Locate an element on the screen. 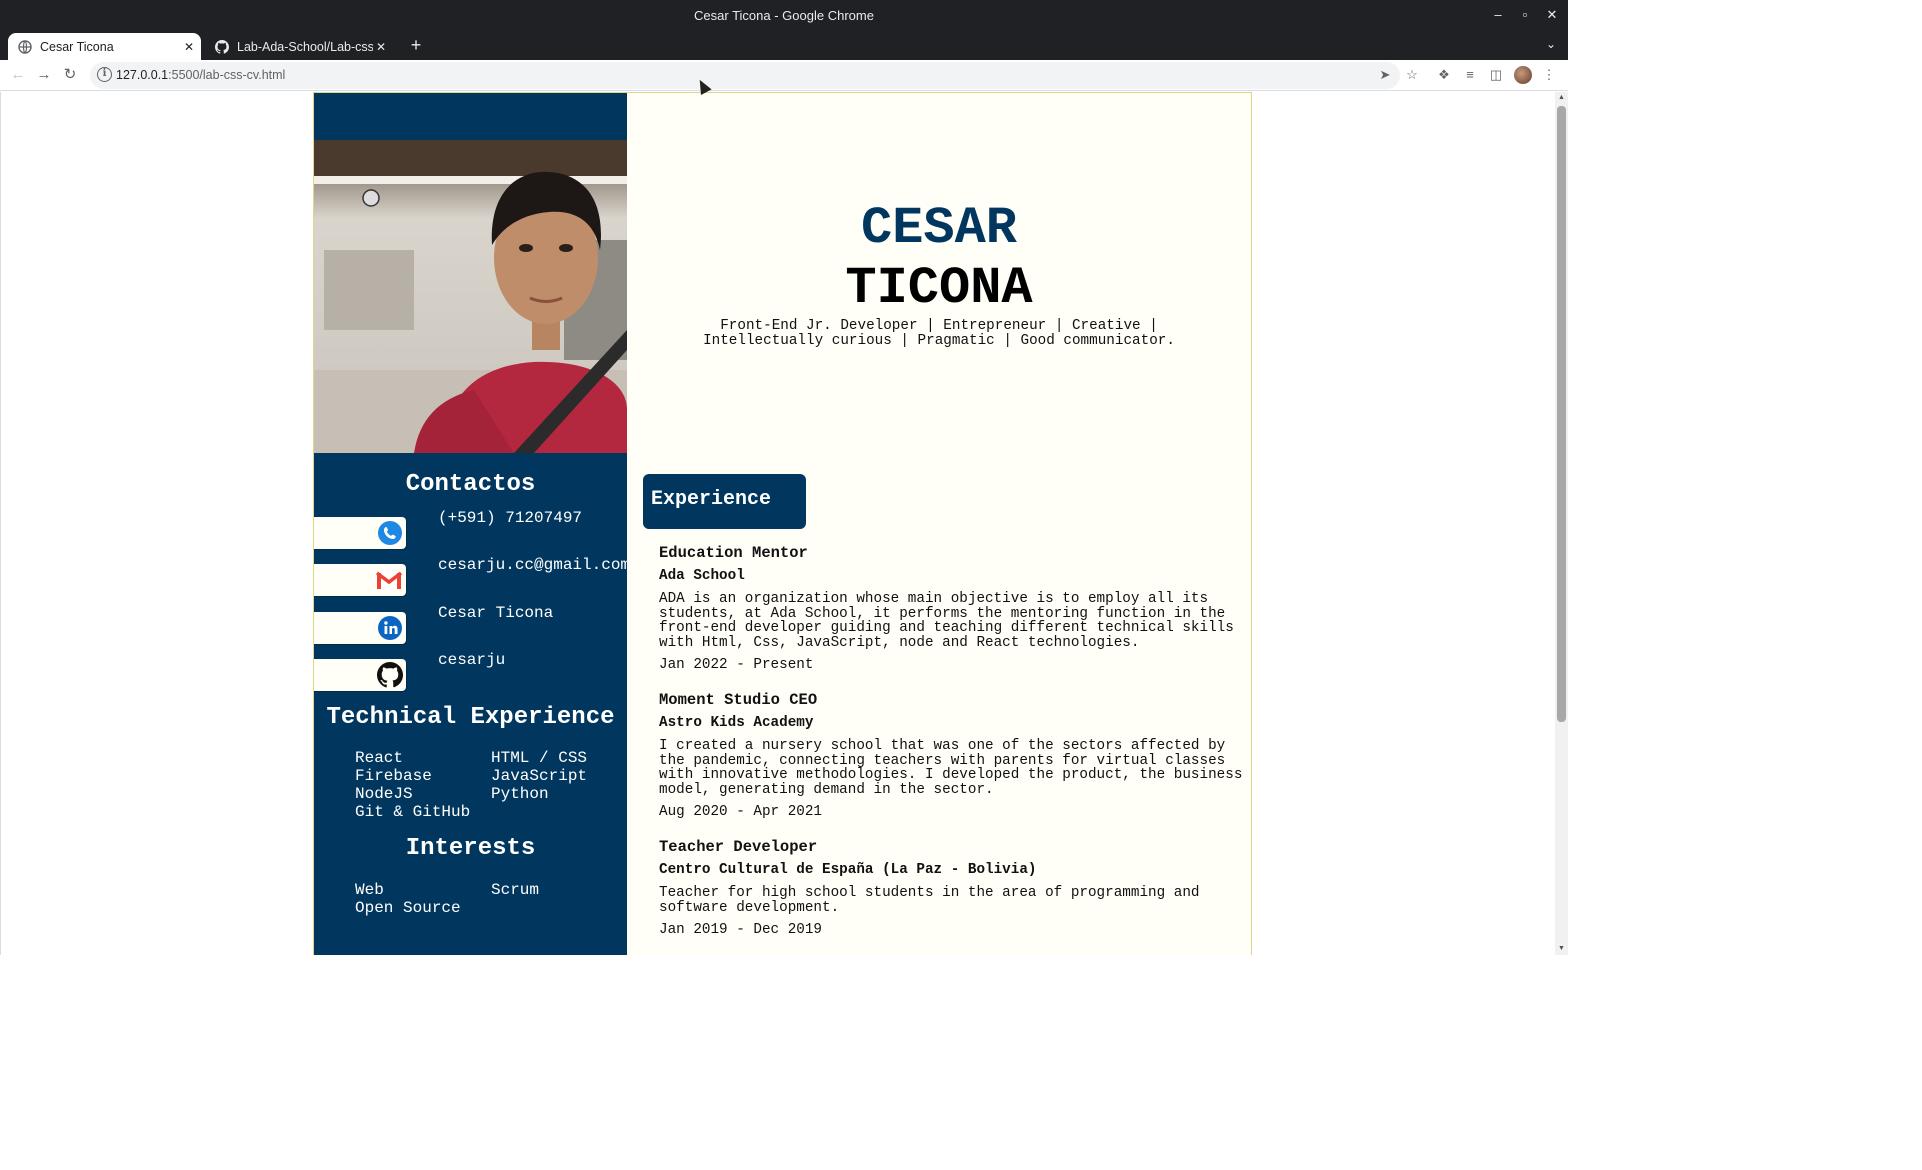 The image size is (1922, 1170). job-org: Astro Kids Academy is located at coordinates (736, 723).